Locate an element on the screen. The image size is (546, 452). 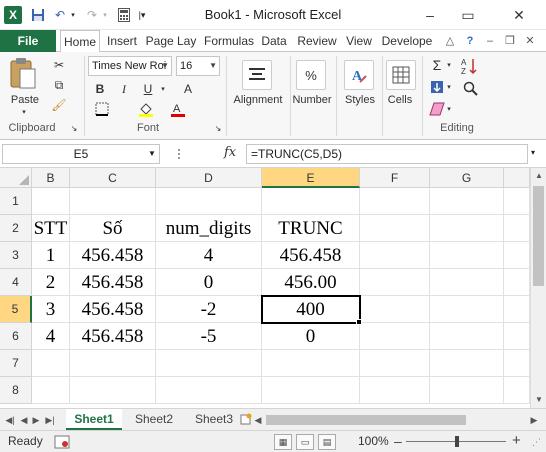
italic-button: I is located at coordinates (124, 89).